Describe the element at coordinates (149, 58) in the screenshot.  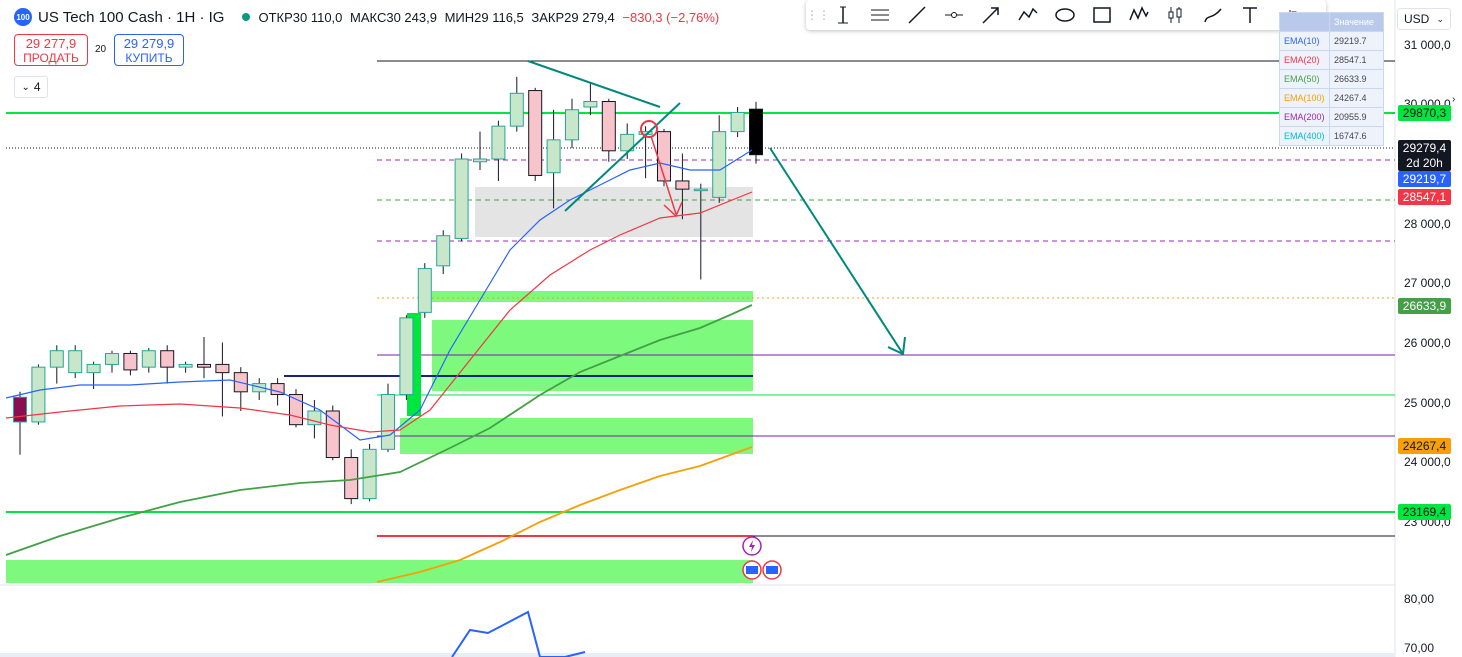
I see `buy-label: КУПИТЬ` at that location.